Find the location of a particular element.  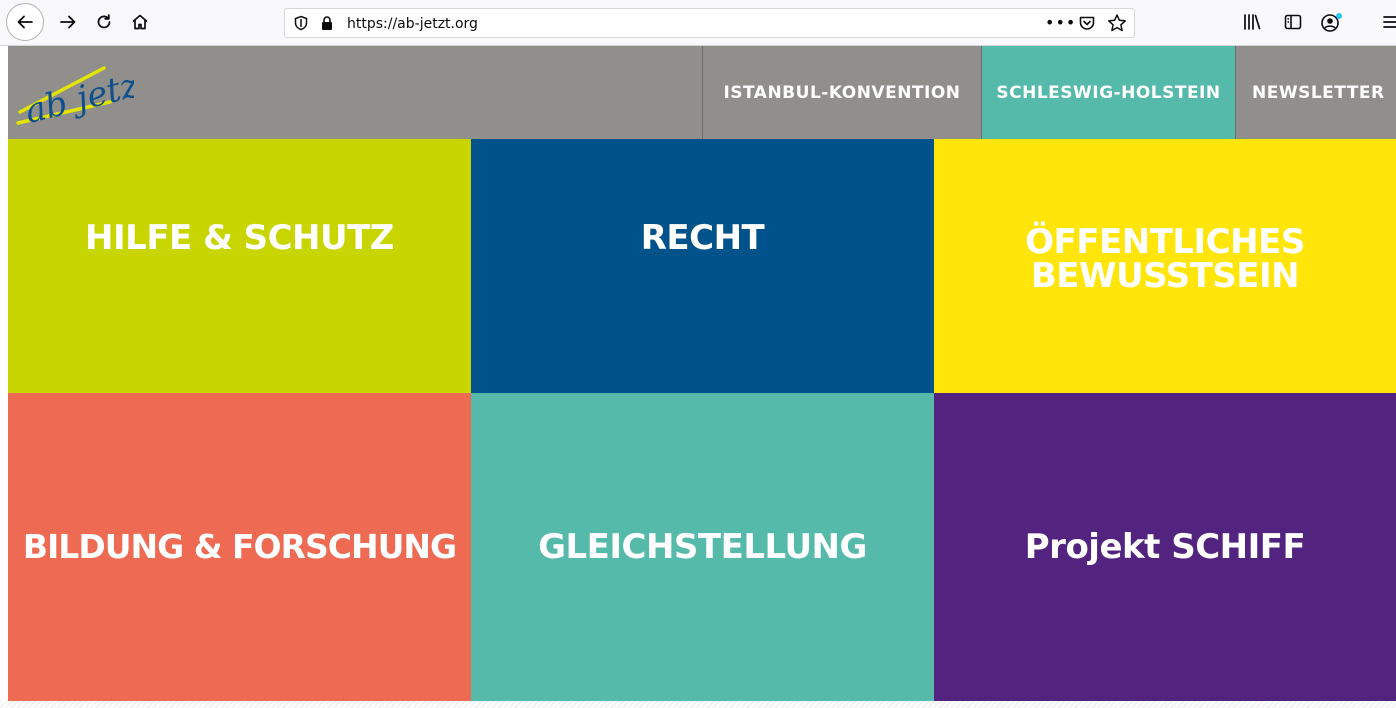

tile-label: Projekt SCHIFF is located at coordinates (1165, 547).